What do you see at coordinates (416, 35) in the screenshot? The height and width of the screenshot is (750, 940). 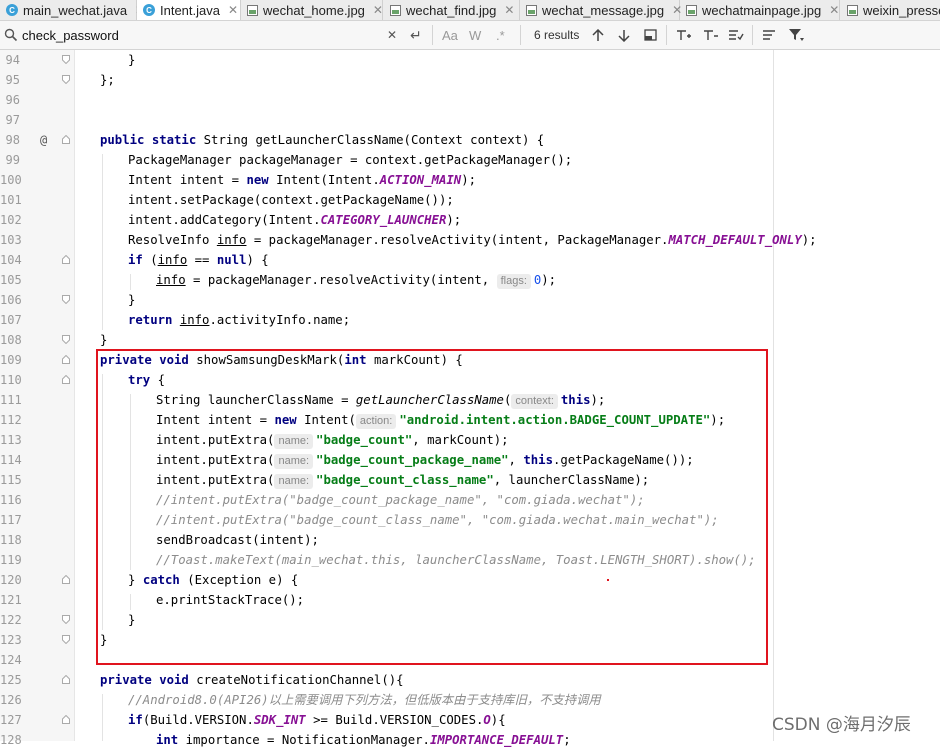 I see `new-line-icon: ↵` at bounding box center [416, 35].